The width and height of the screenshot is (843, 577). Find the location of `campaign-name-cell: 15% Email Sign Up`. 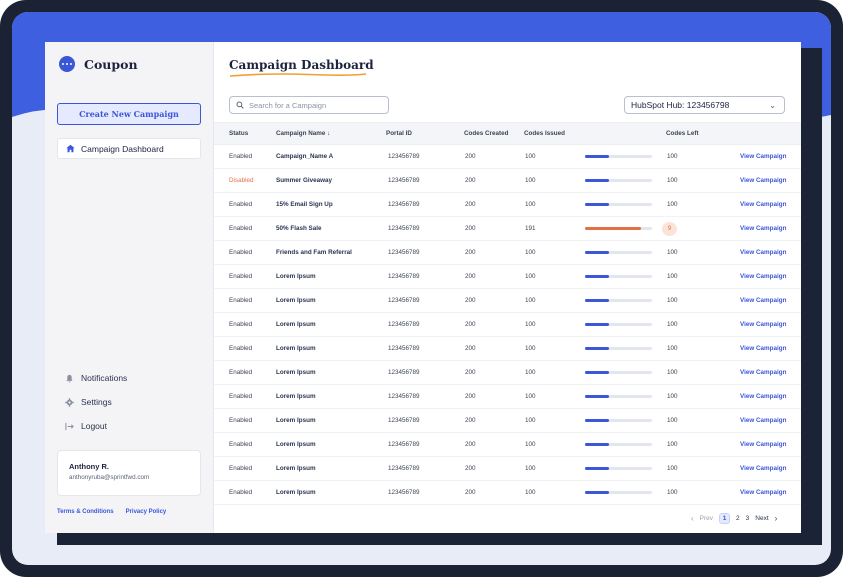

campaign-name-cell: 15% Email Sign Up is located at coordinates (304, 204).